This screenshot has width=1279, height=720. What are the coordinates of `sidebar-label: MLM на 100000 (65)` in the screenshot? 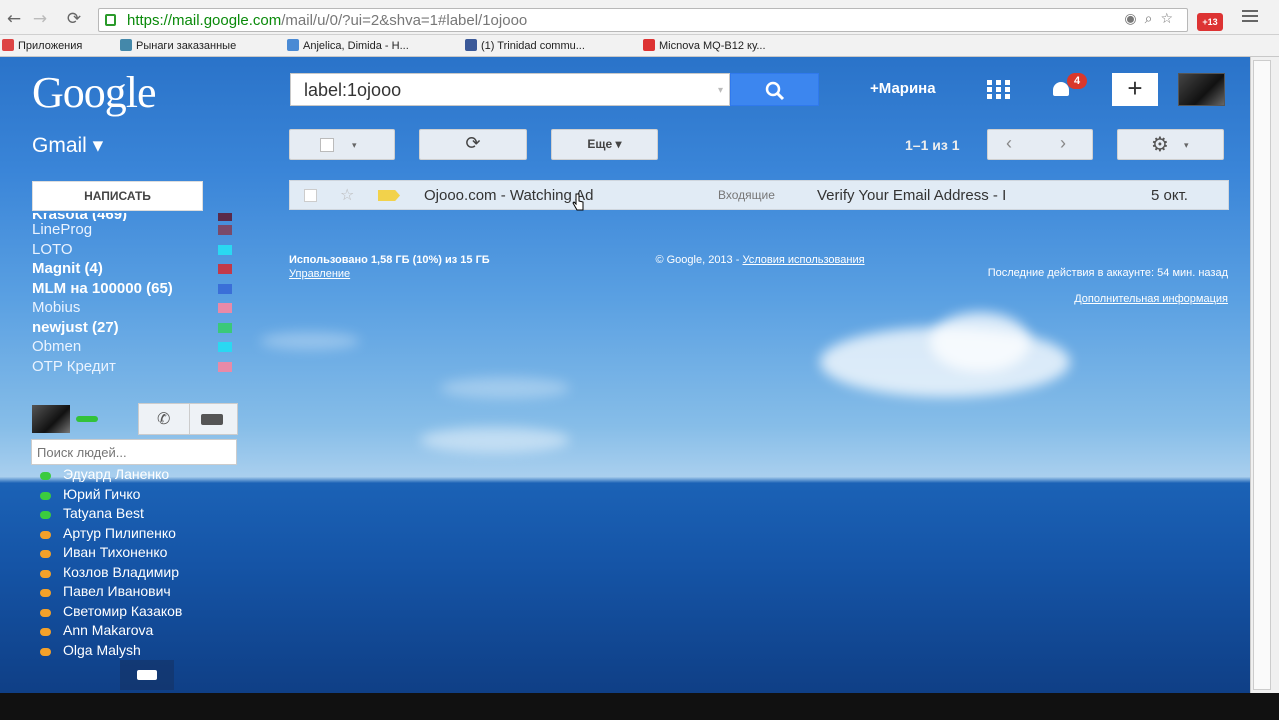 It's located at (137, 290).